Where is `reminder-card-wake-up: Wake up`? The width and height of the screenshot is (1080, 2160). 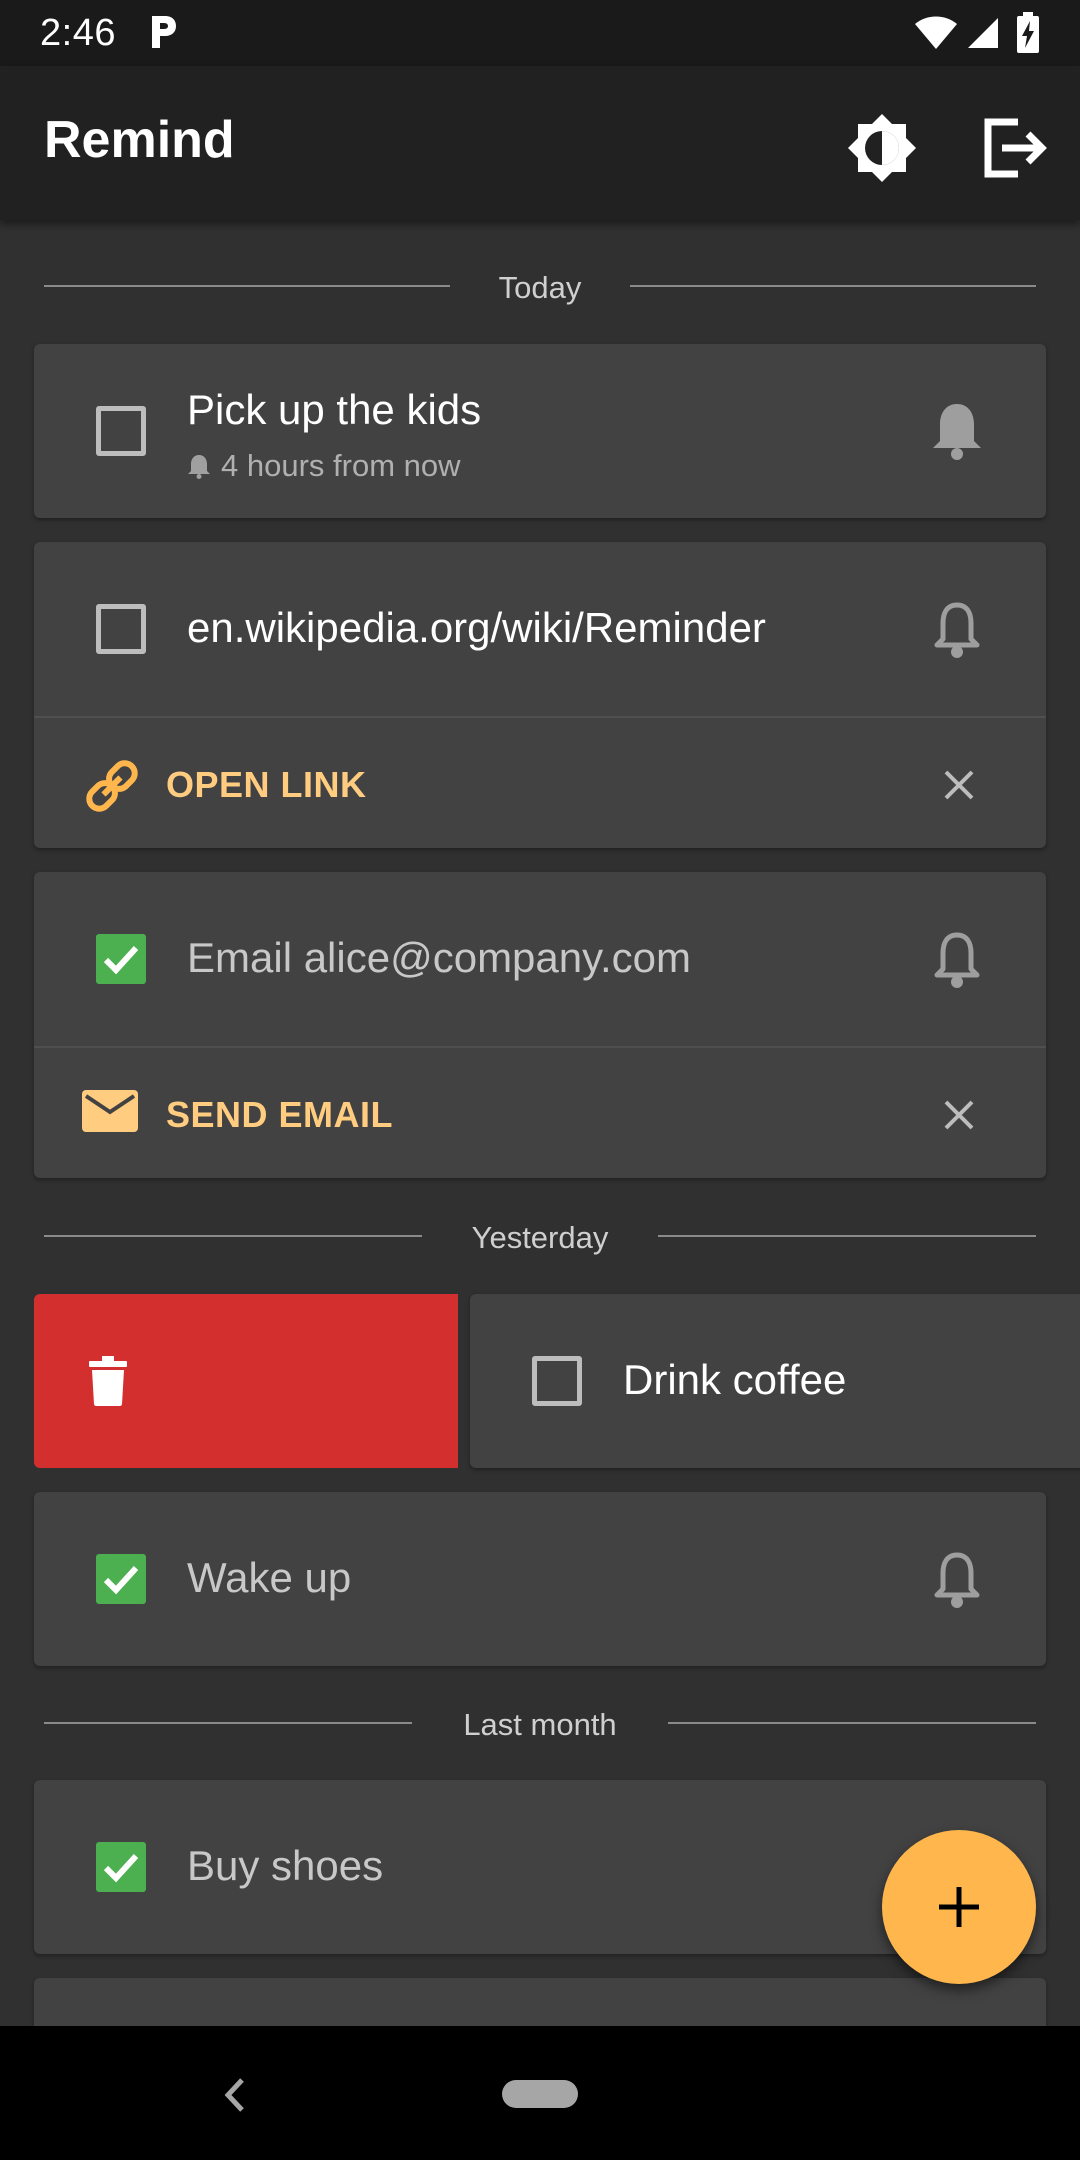 reminder-card-wake-up: Wake up is located at coordinates (540, 1579).